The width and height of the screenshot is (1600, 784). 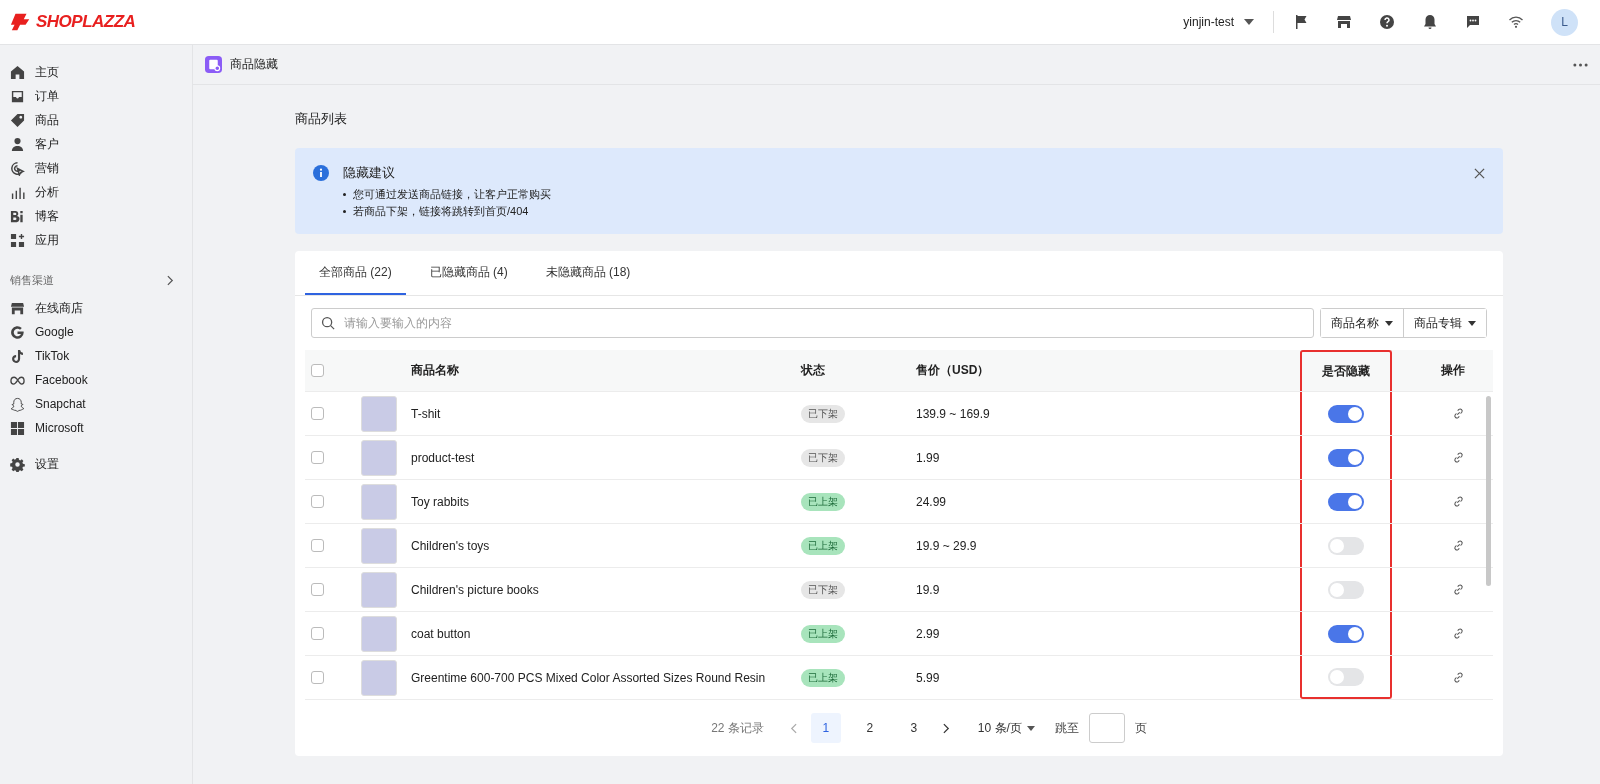 What do you see at coordinates (96, 192) in the screenshot?
I see `sidebar-item: 分析` at bounding box center [96, 192].